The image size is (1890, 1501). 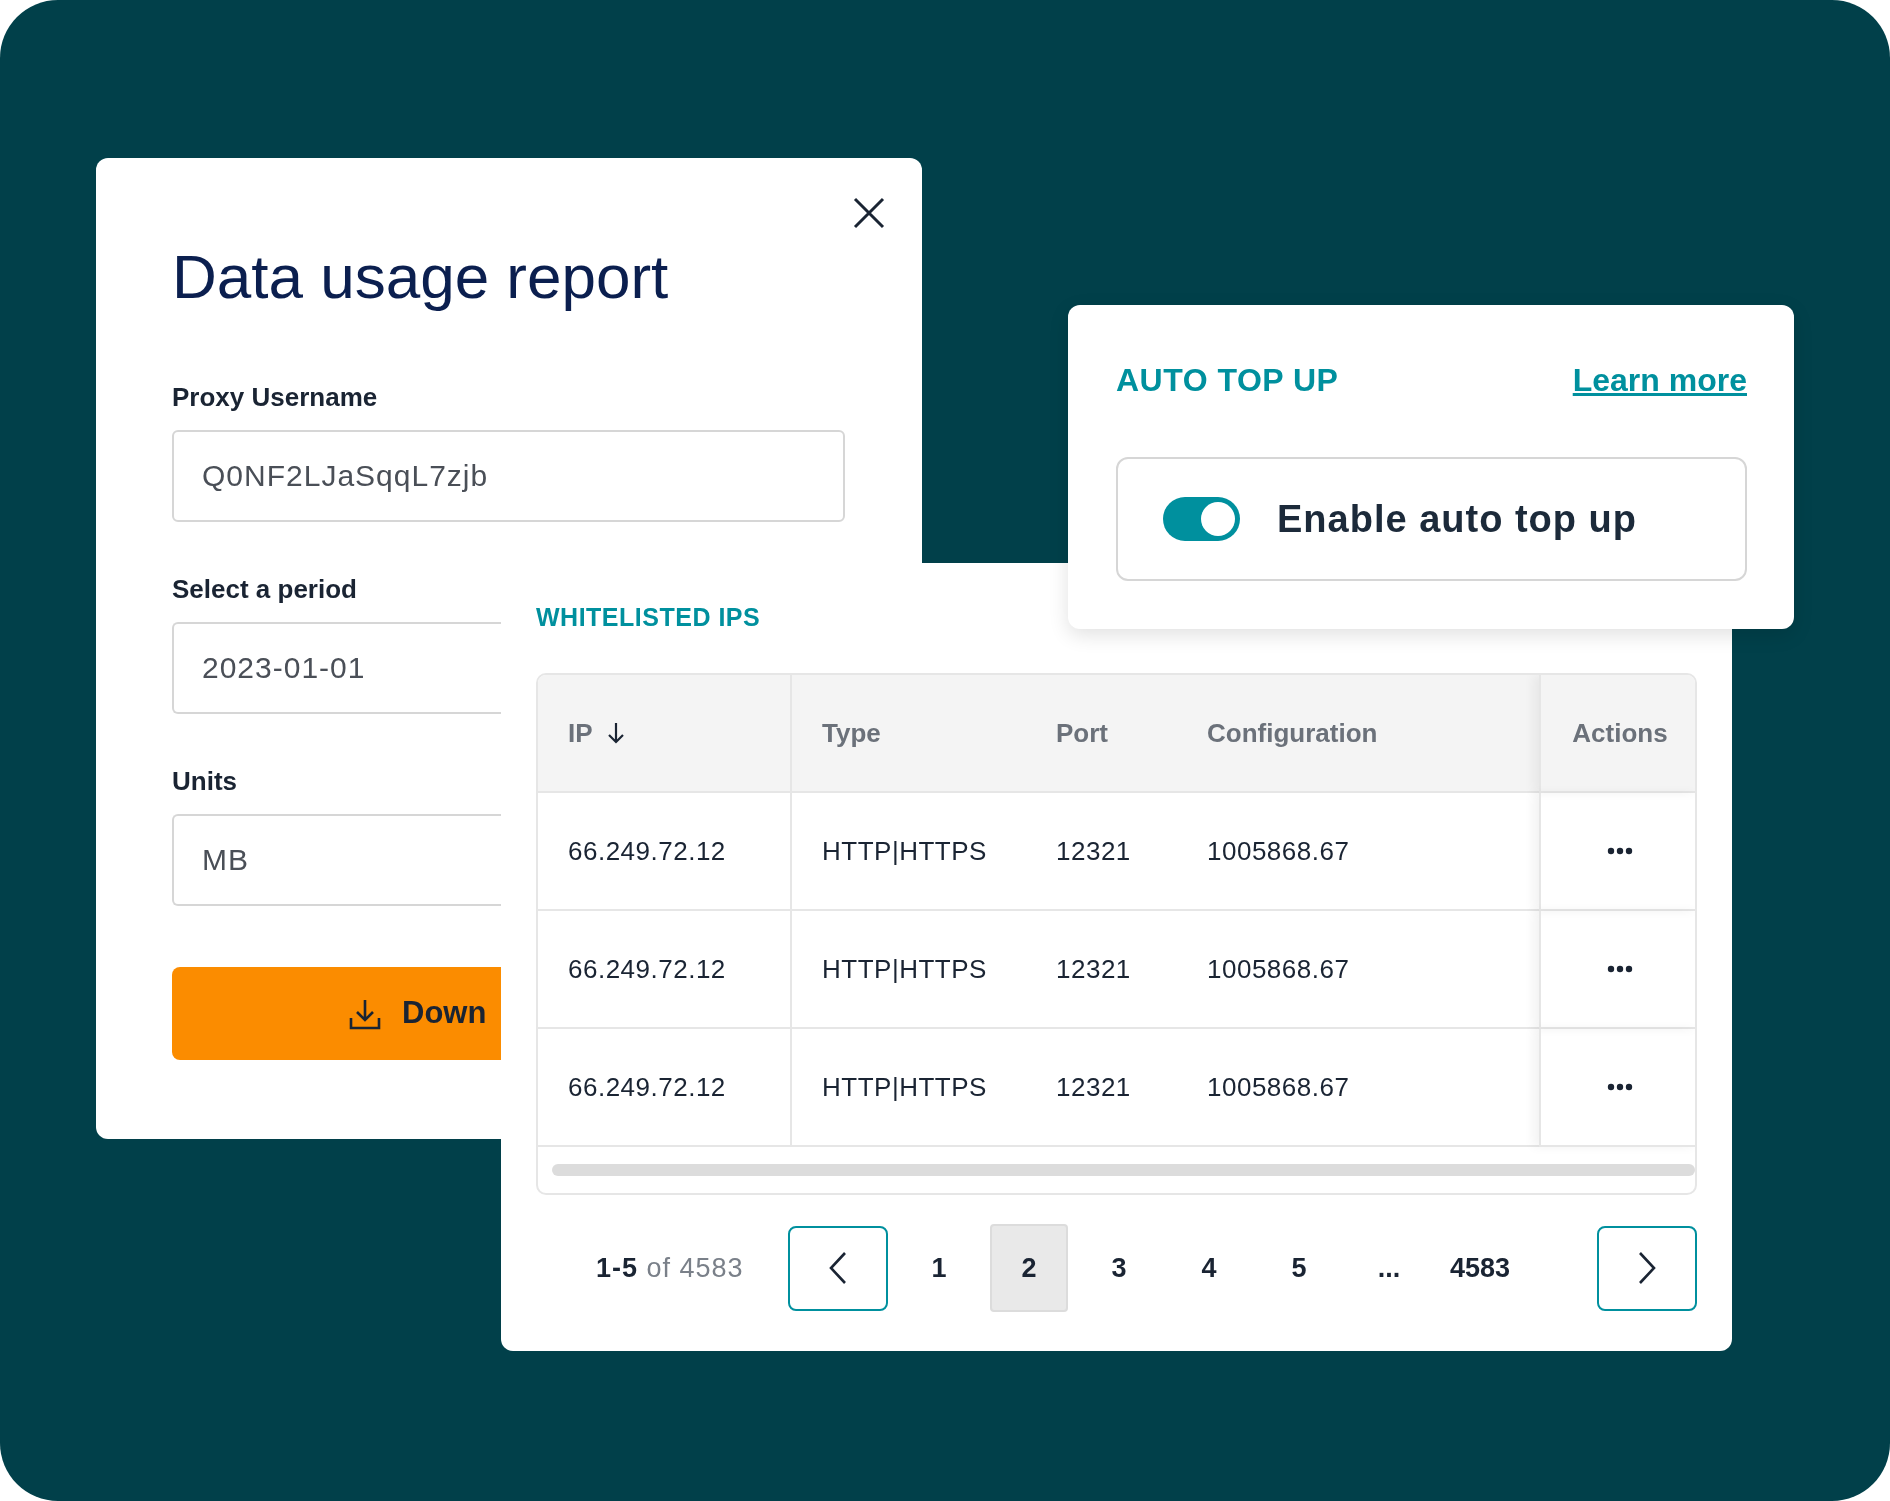 I want to click on page-button: 2, so click(x=1029, y=1268).